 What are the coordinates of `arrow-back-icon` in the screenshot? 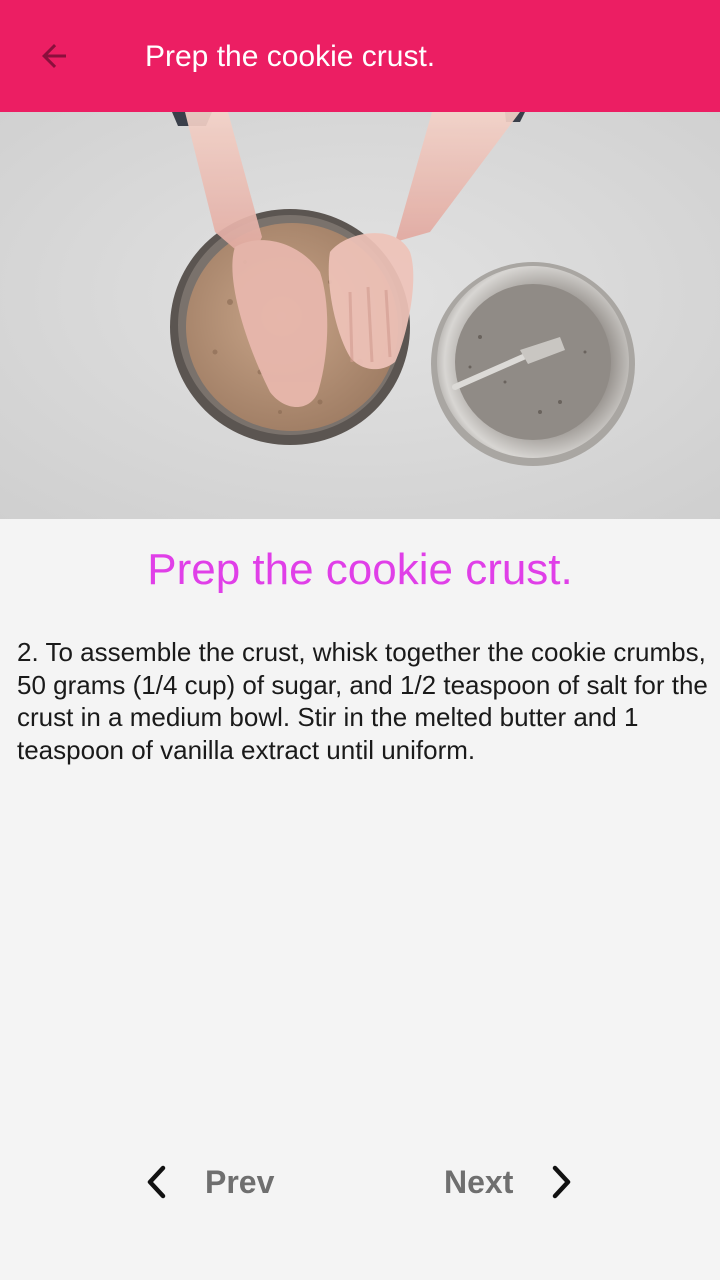 It's located at (54, 56).